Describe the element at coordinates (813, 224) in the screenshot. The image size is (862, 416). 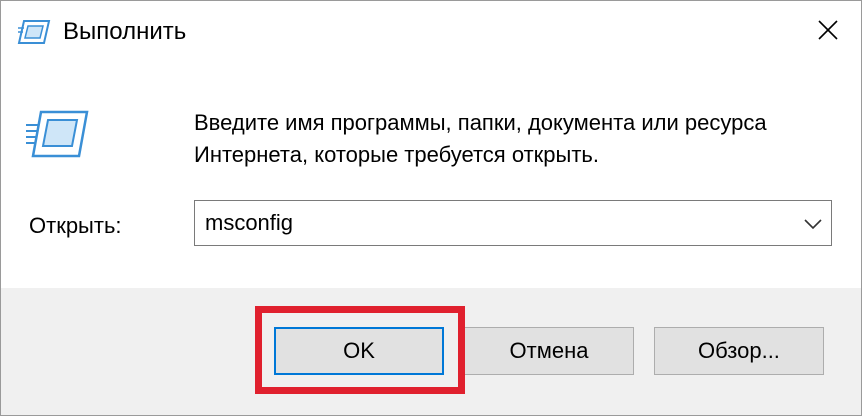
I see `chevron-down-icon` at that location.